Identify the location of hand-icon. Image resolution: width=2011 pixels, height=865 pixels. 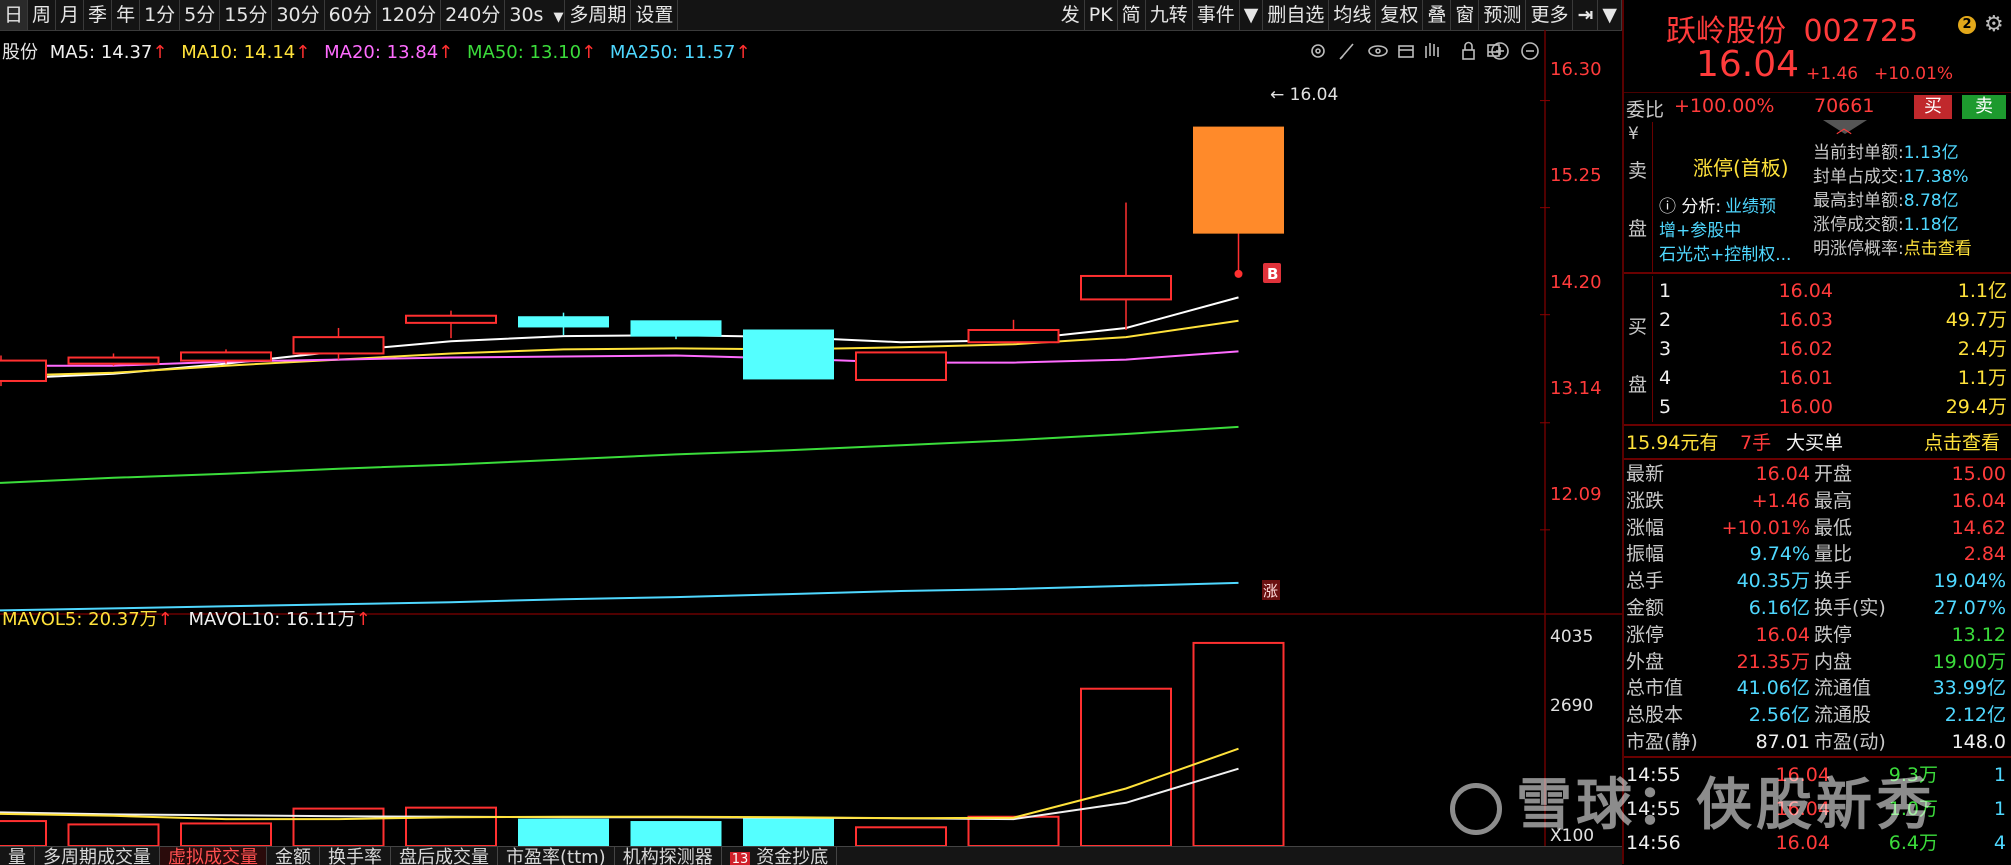
(1432, 50).